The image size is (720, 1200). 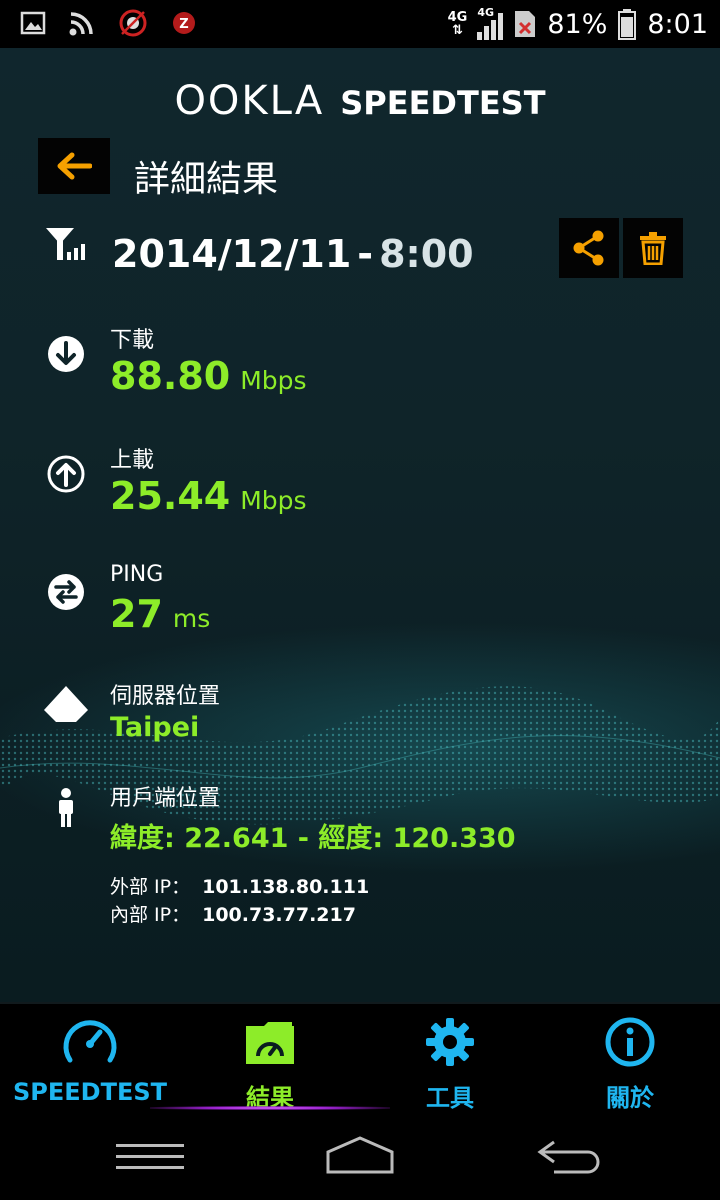 I want to click on page-title: 詳細結果, so click(x=206, y=179).